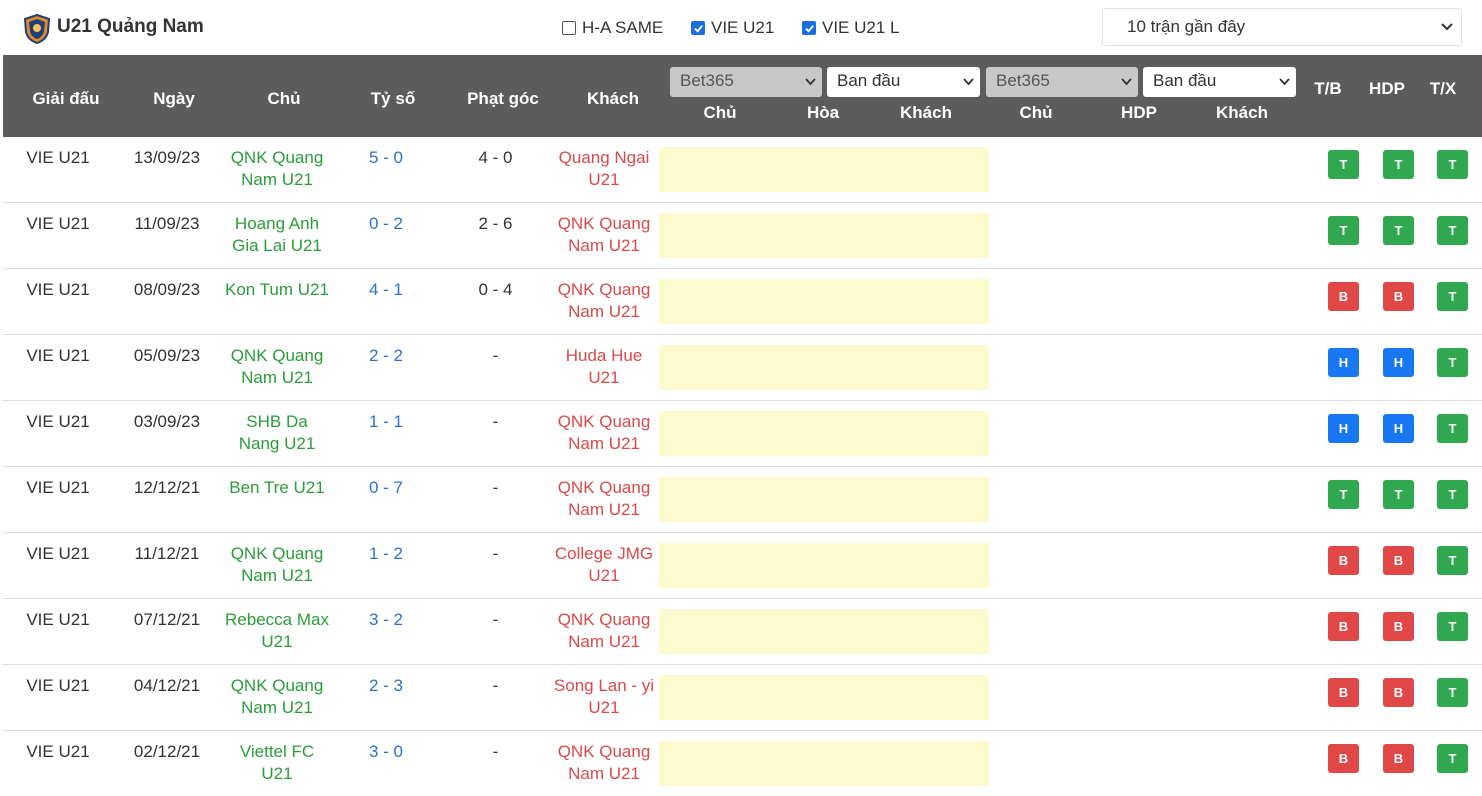 This screenshot has height=796, width=1482. I want to click on home-team-link: Kon Tum U21, so click(277, 290).